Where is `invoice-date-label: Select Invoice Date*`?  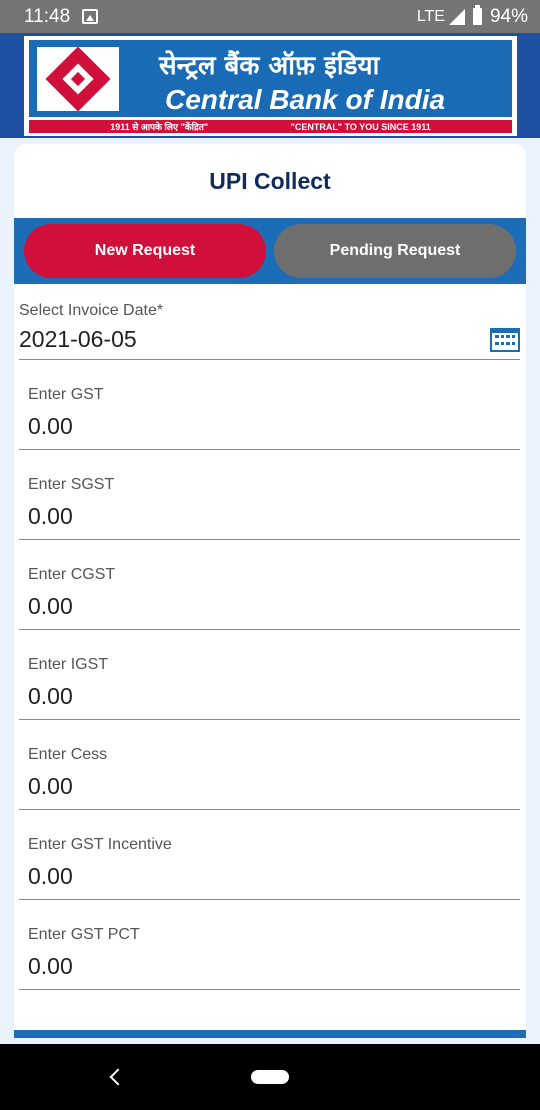 invoice-date-label: Select Invoice Date* is located at coordinates (91, 310).